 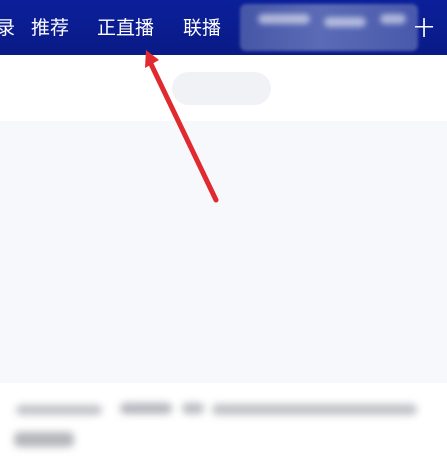 What do you see at coordinates (424, 28) in the screenshot?
I see `add-channel-icon: 十` at bounding box center [424, 28].